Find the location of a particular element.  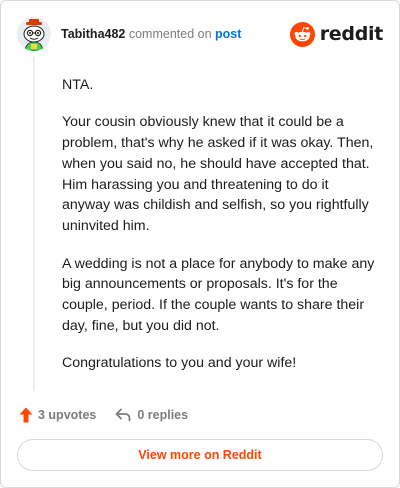

comment-paragraph: NTA. is located at coordinates (78, 85).